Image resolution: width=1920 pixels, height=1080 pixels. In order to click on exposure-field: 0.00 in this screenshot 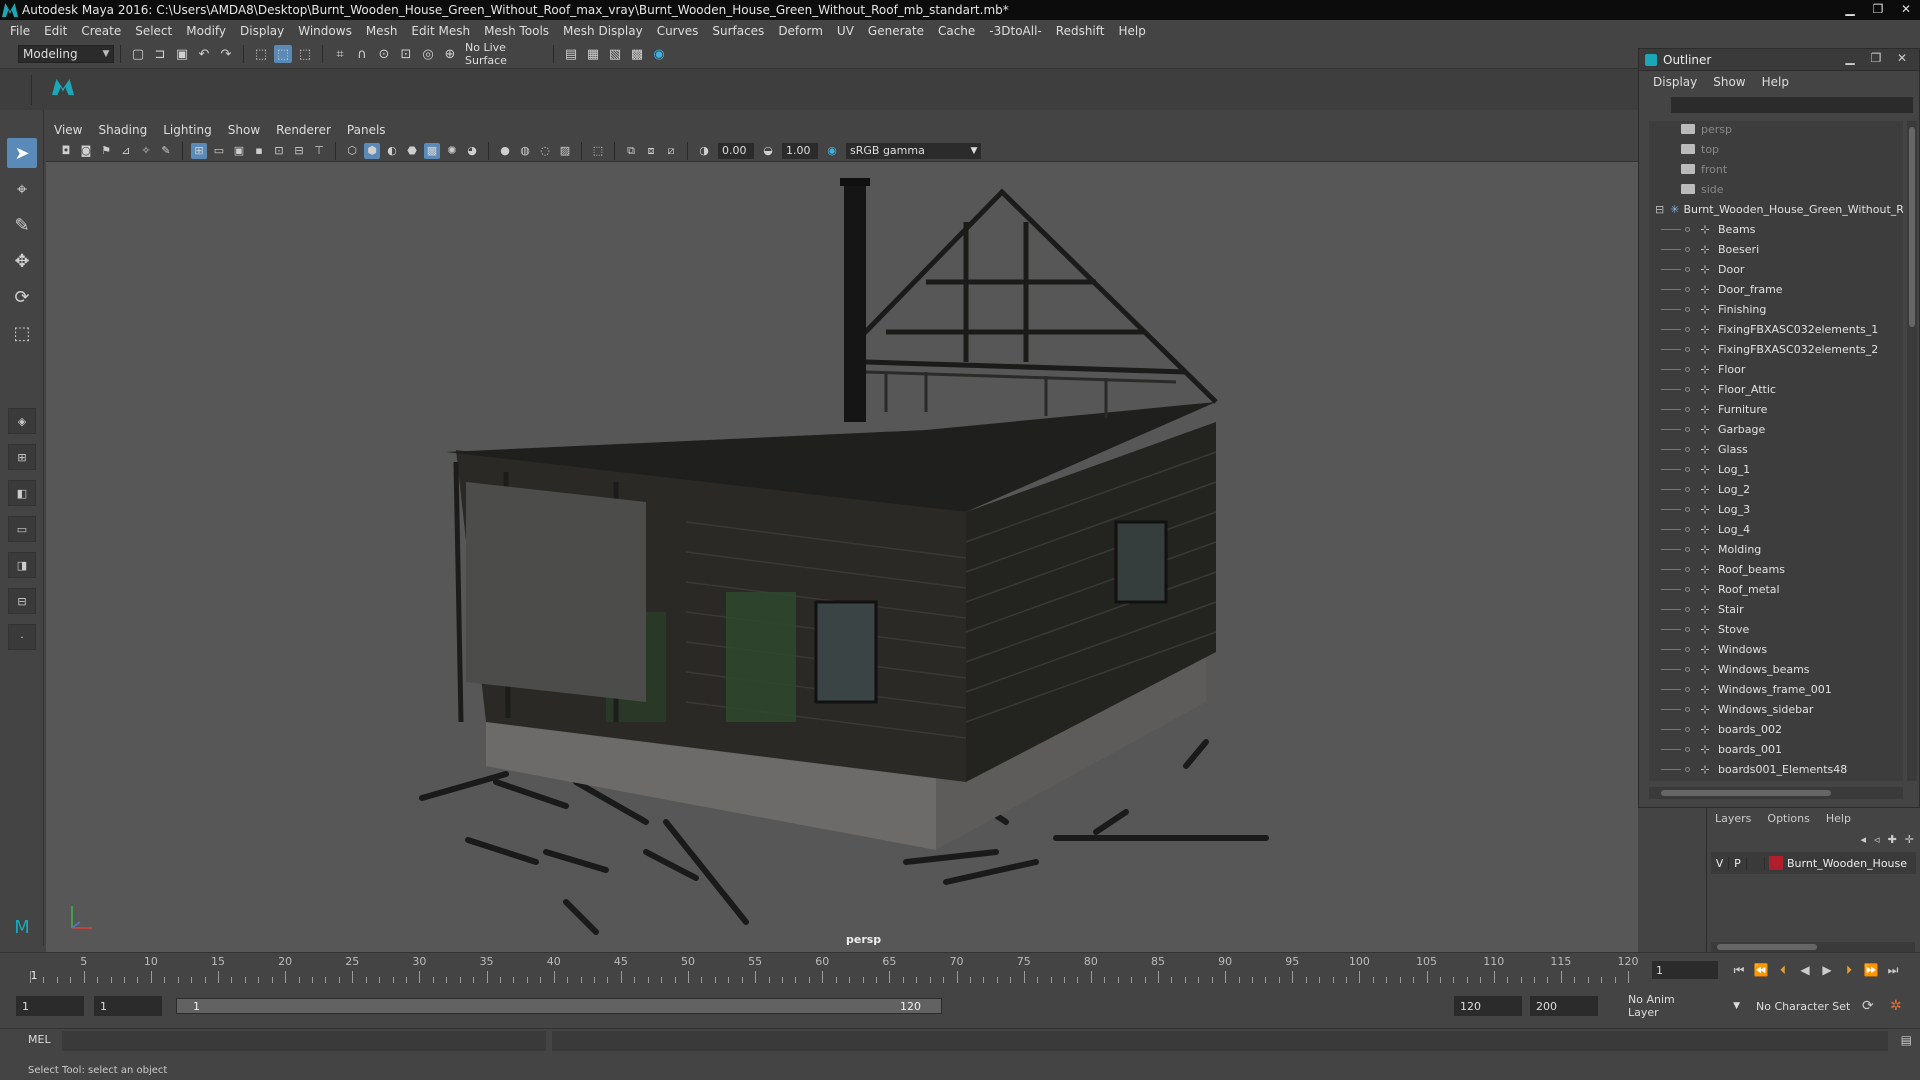, I will do `click(736, 150)`.